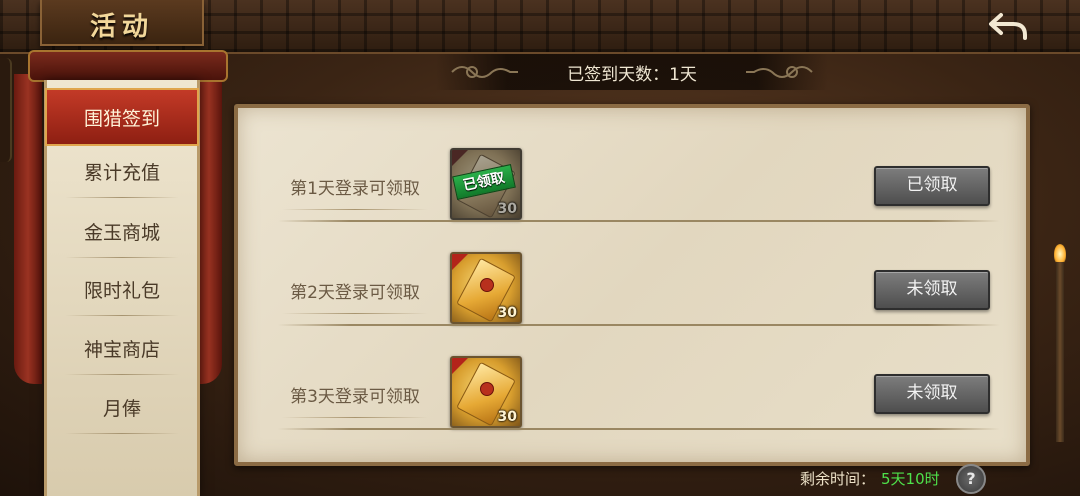 Image resolution: width=1080 pixels, height=496 pixels. I want to click on left-edge-tab, so click(6, 110).